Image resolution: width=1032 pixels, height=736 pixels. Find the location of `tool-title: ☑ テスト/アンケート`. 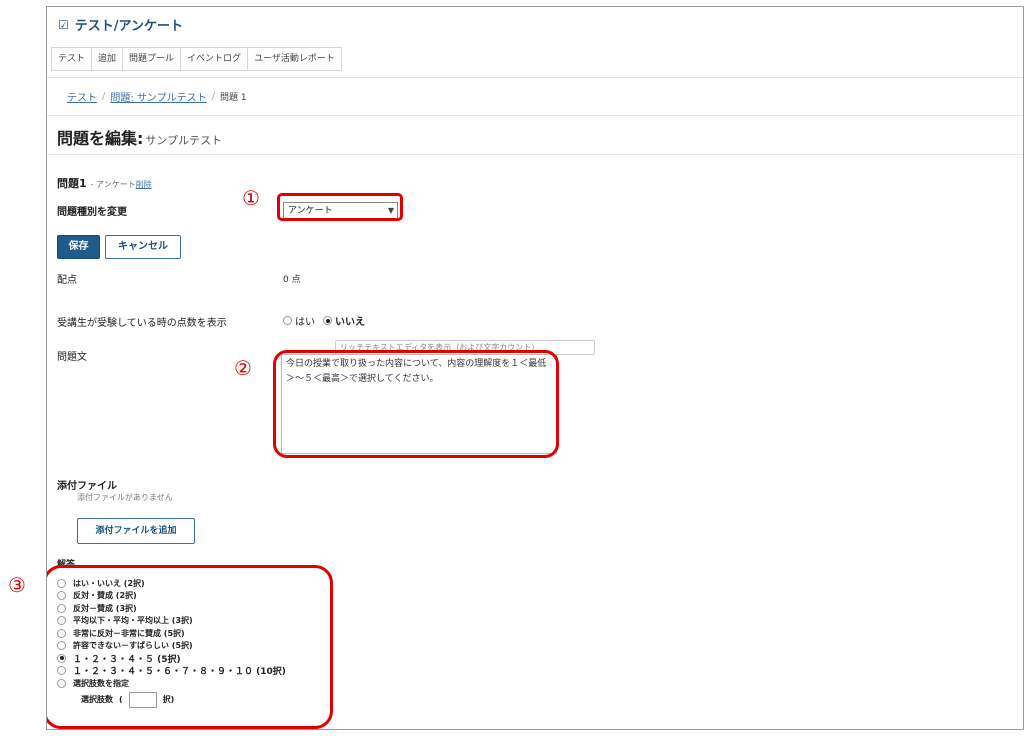

tool-title: ☑ テスト/アンケート is located at coordinates (120, 25).